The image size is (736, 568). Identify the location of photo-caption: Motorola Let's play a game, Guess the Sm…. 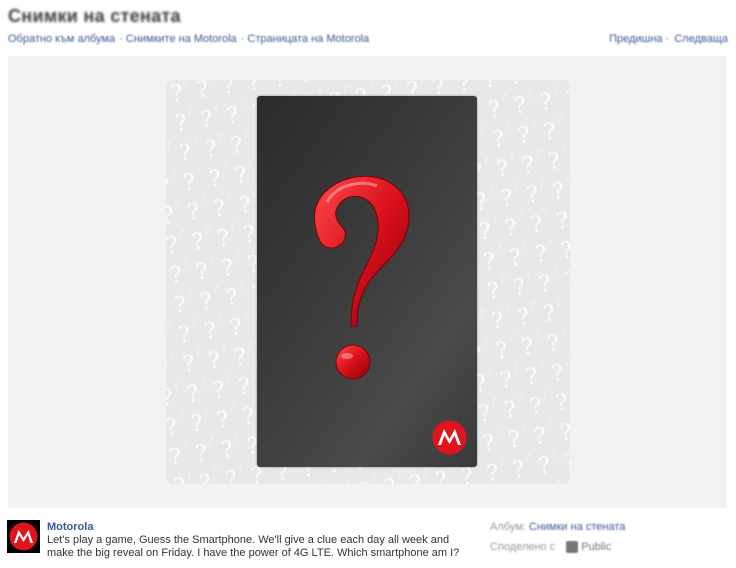
(242, 542).